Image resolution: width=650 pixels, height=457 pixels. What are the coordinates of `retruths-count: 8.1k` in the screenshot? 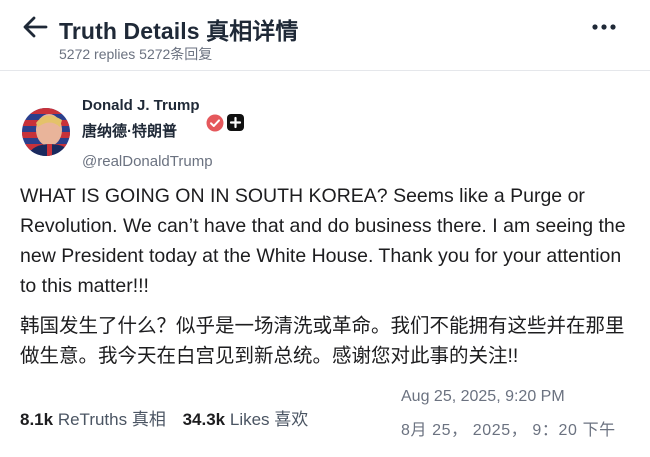 It's located at (37, 419).